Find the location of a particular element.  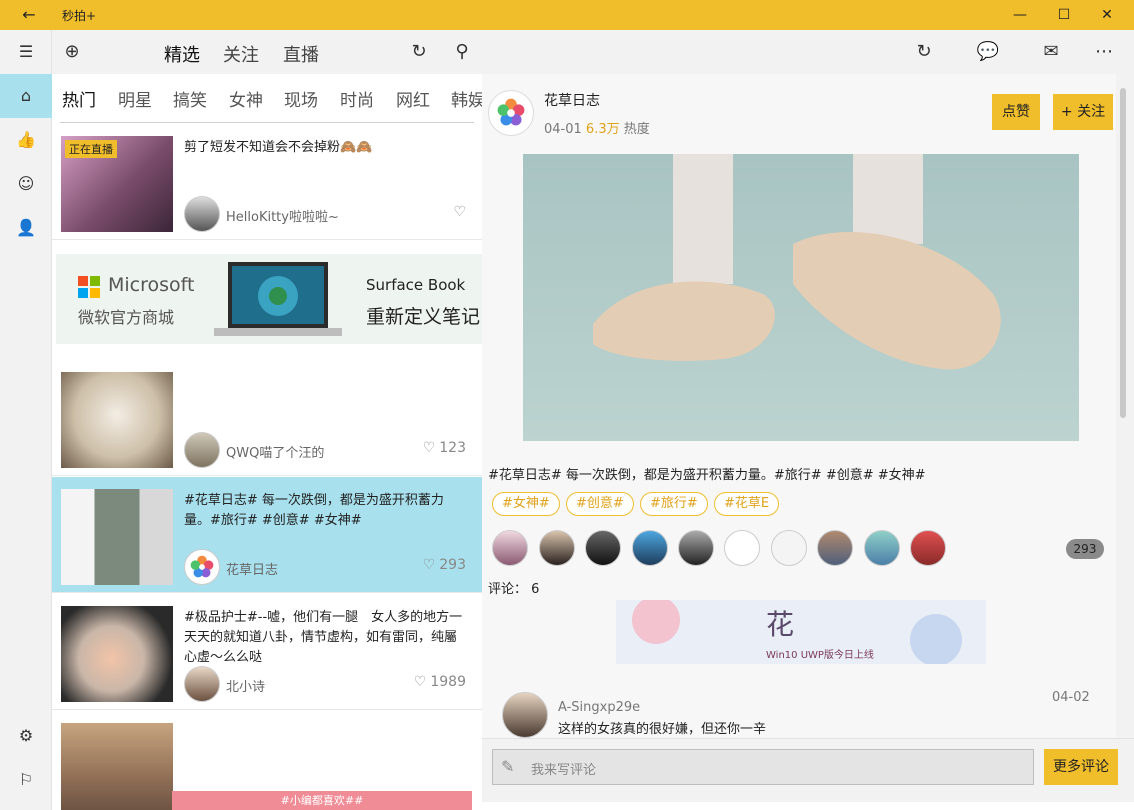

like-button: ♡ 293 is located at coordinates (444, 565).